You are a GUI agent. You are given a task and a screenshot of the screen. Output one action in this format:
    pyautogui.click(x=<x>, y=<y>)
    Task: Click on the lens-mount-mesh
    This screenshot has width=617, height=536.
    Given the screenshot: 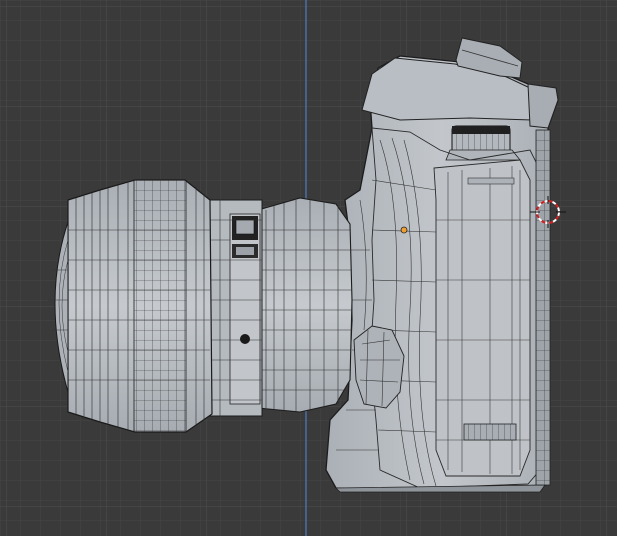 What is the action you would take?
    pyautogui.click(x=305, y=305)
    